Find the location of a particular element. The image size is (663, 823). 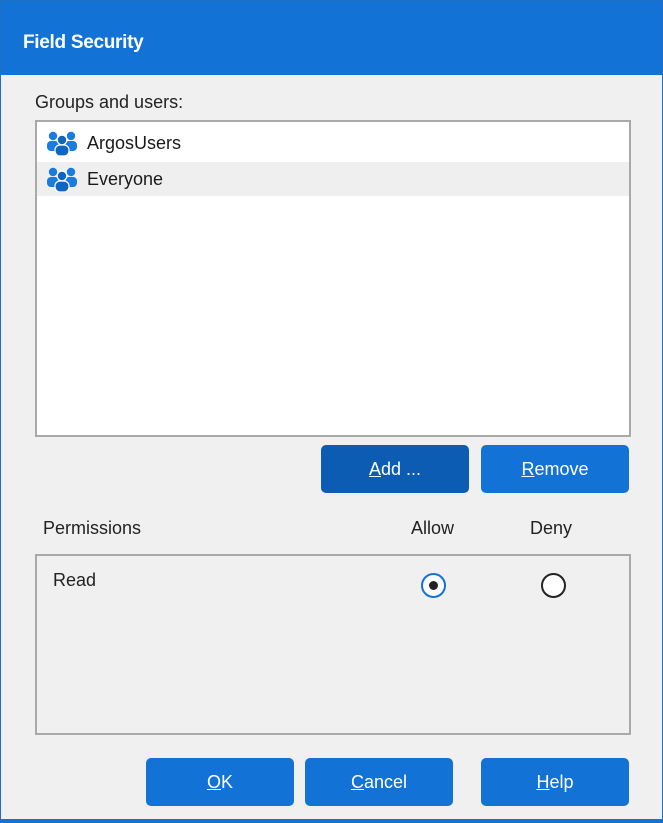

list-item-label: ArgosUsers is located at coordinates (134, 143).